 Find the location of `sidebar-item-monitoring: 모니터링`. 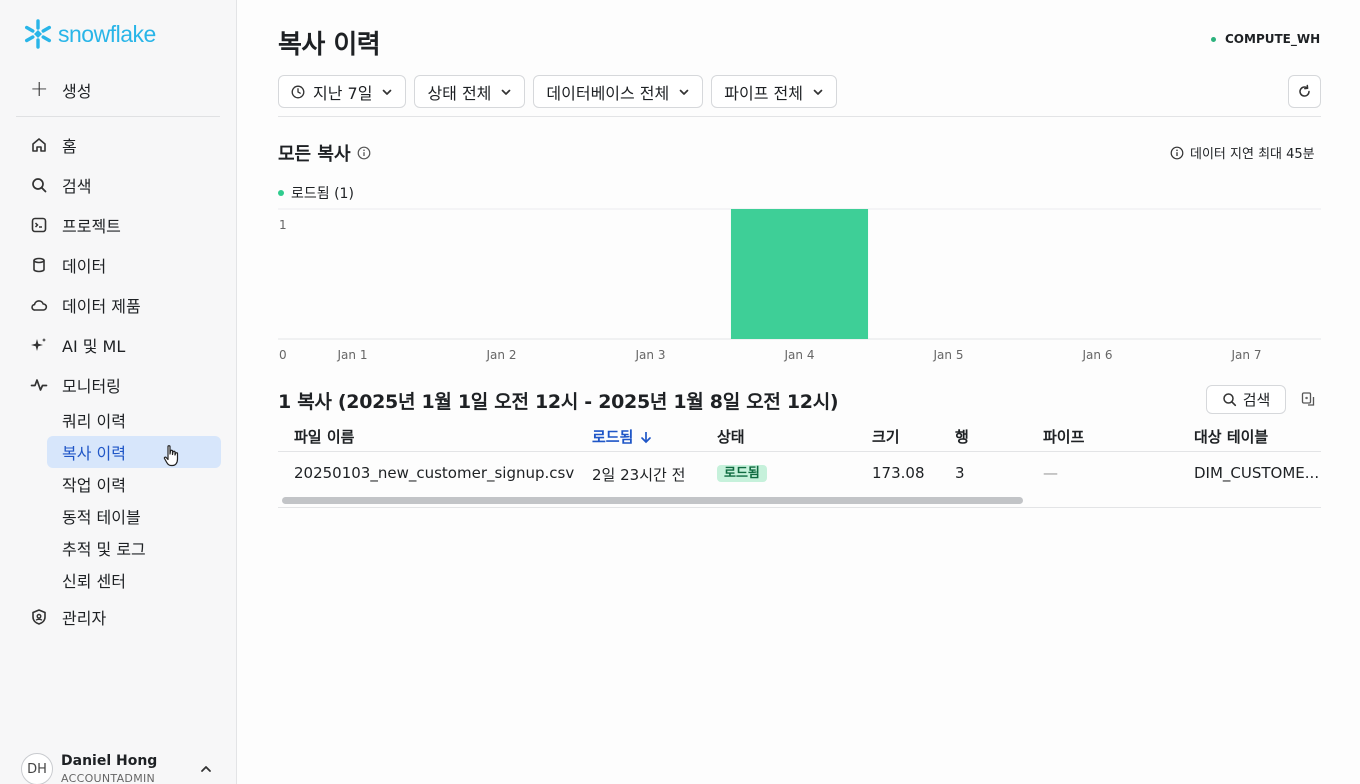

sidebar-item-monitoring: 모니터링 is located at coordinates (75, 385).